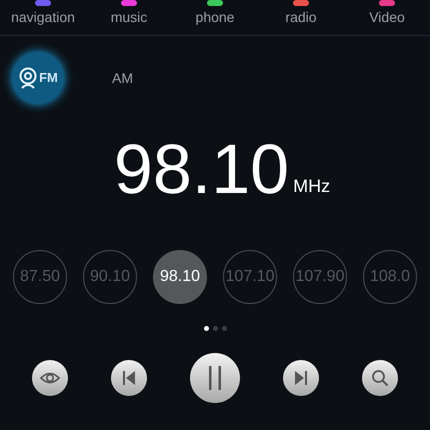  I want to click on app-tab: phone, so click(215, 17).